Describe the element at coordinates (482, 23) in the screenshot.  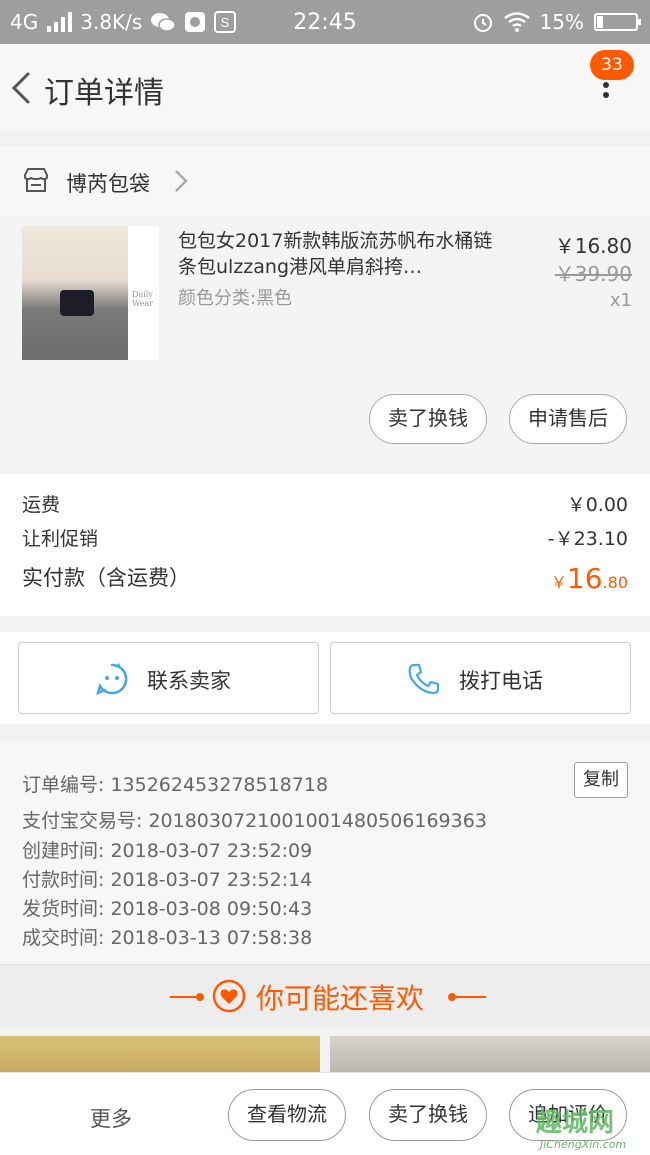
I see `alarm-icon` at that location.